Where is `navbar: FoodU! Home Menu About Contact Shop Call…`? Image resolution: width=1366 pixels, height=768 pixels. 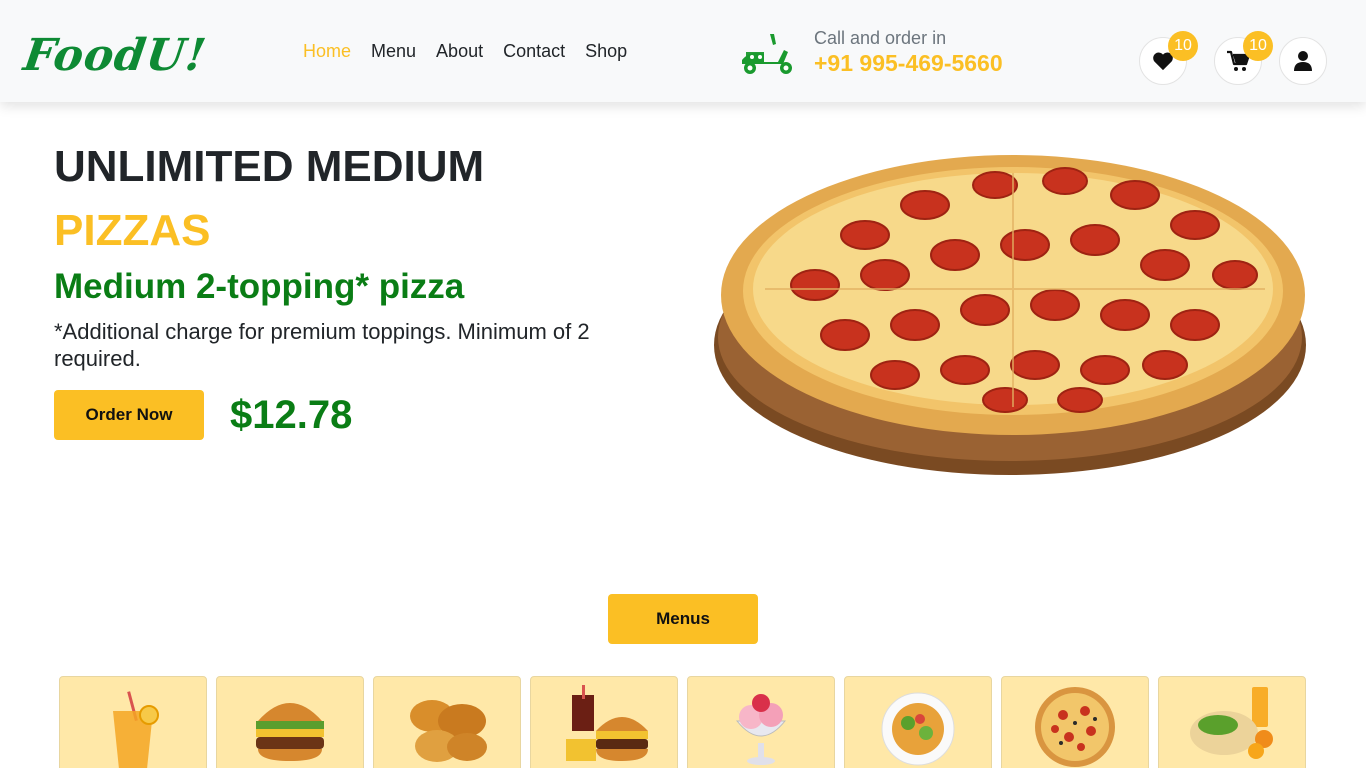
navbar: FoodU! Home Menu About Contact Shop Call… is located at coordinates (683, 51).